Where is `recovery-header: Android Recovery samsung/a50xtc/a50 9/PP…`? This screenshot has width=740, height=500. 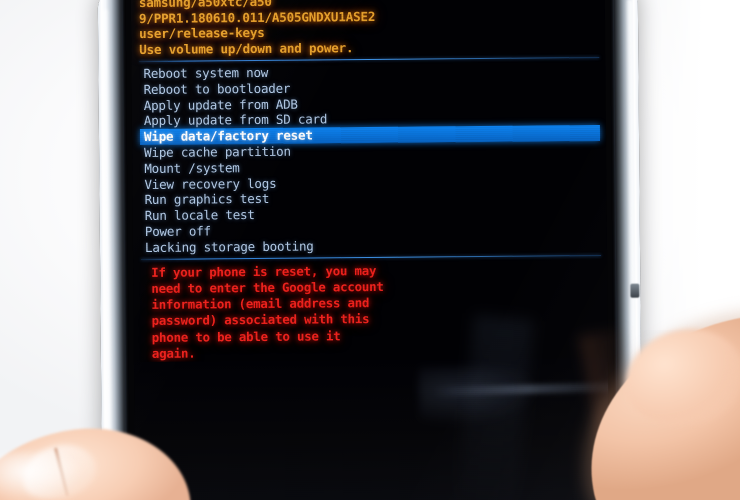
recovery-header: Android Recovery samsung/a50xtc/a50 9/PP… is located at coordinates (369, 29).